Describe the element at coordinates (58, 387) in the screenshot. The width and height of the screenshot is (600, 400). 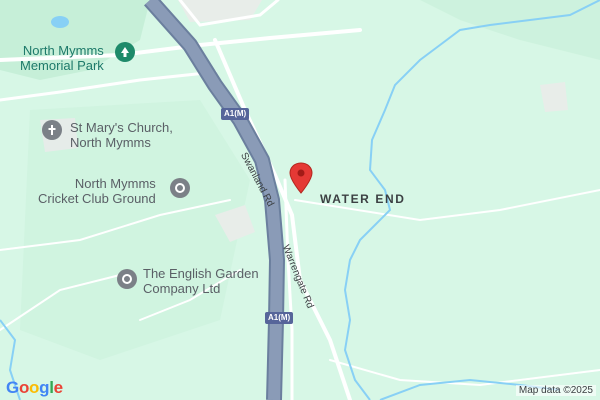
I see `logo-letter: e` at that location.